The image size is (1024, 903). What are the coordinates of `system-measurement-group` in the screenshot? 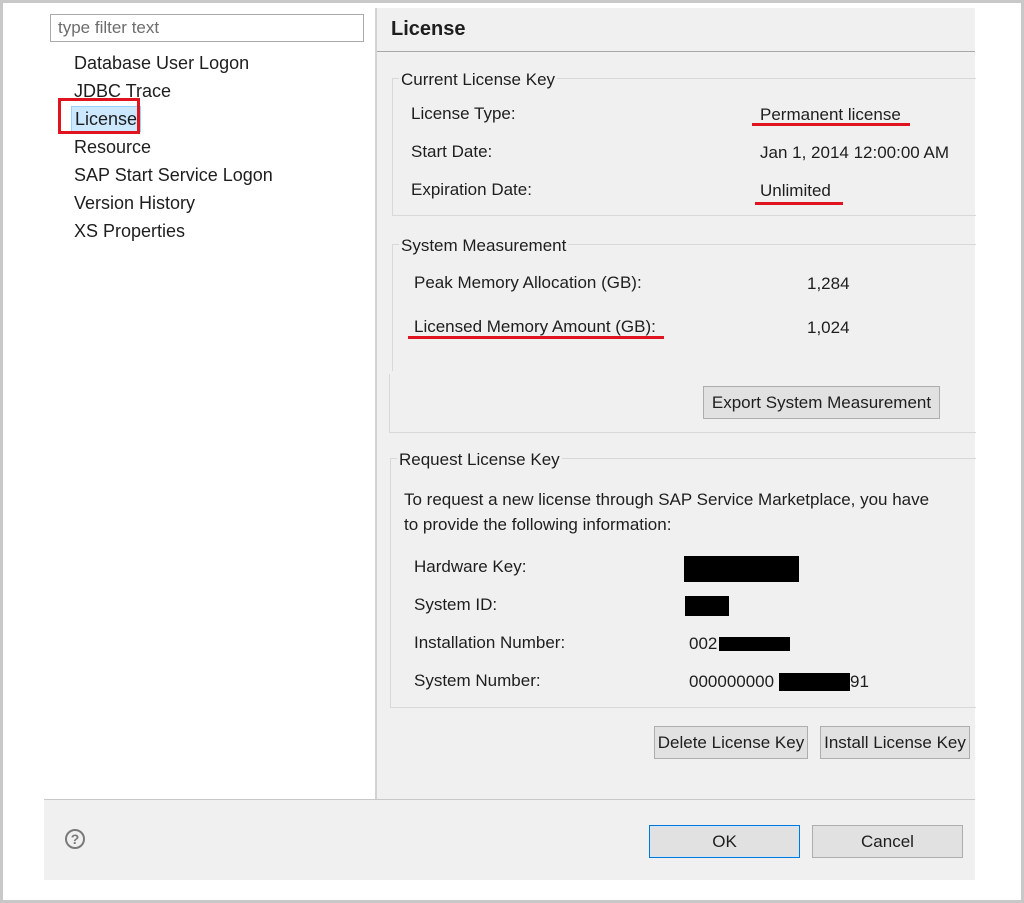 It's located at (684, 307).